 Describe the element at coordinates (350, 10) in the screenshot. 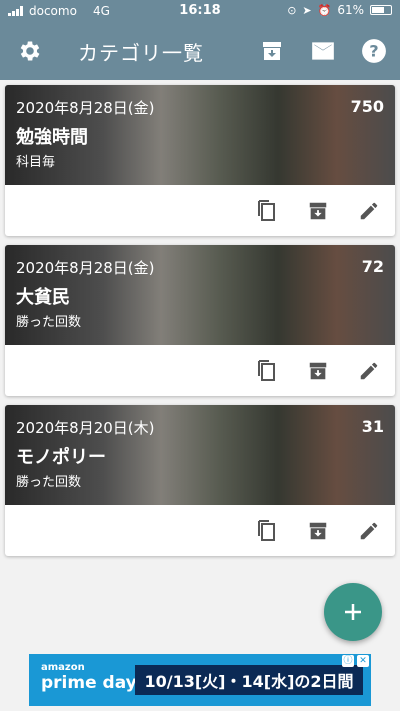

I see `battery-percent: 61%` at that location.